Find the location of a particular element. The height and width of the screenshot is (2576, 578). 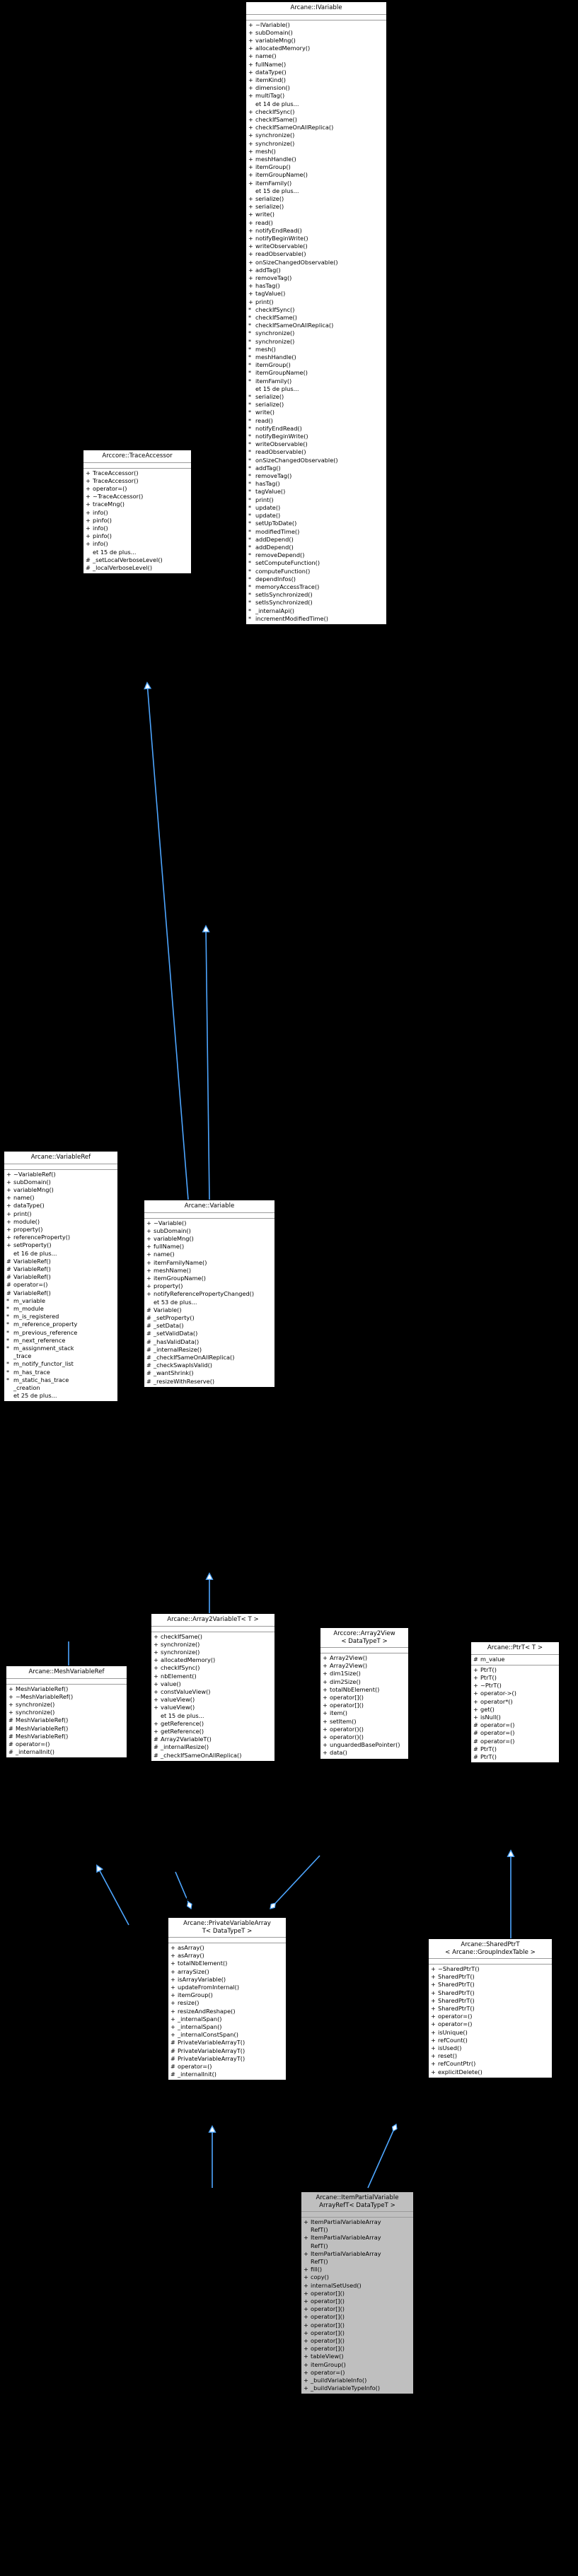

member-row: # VariableRef() is located at coordinates (60, 1293).